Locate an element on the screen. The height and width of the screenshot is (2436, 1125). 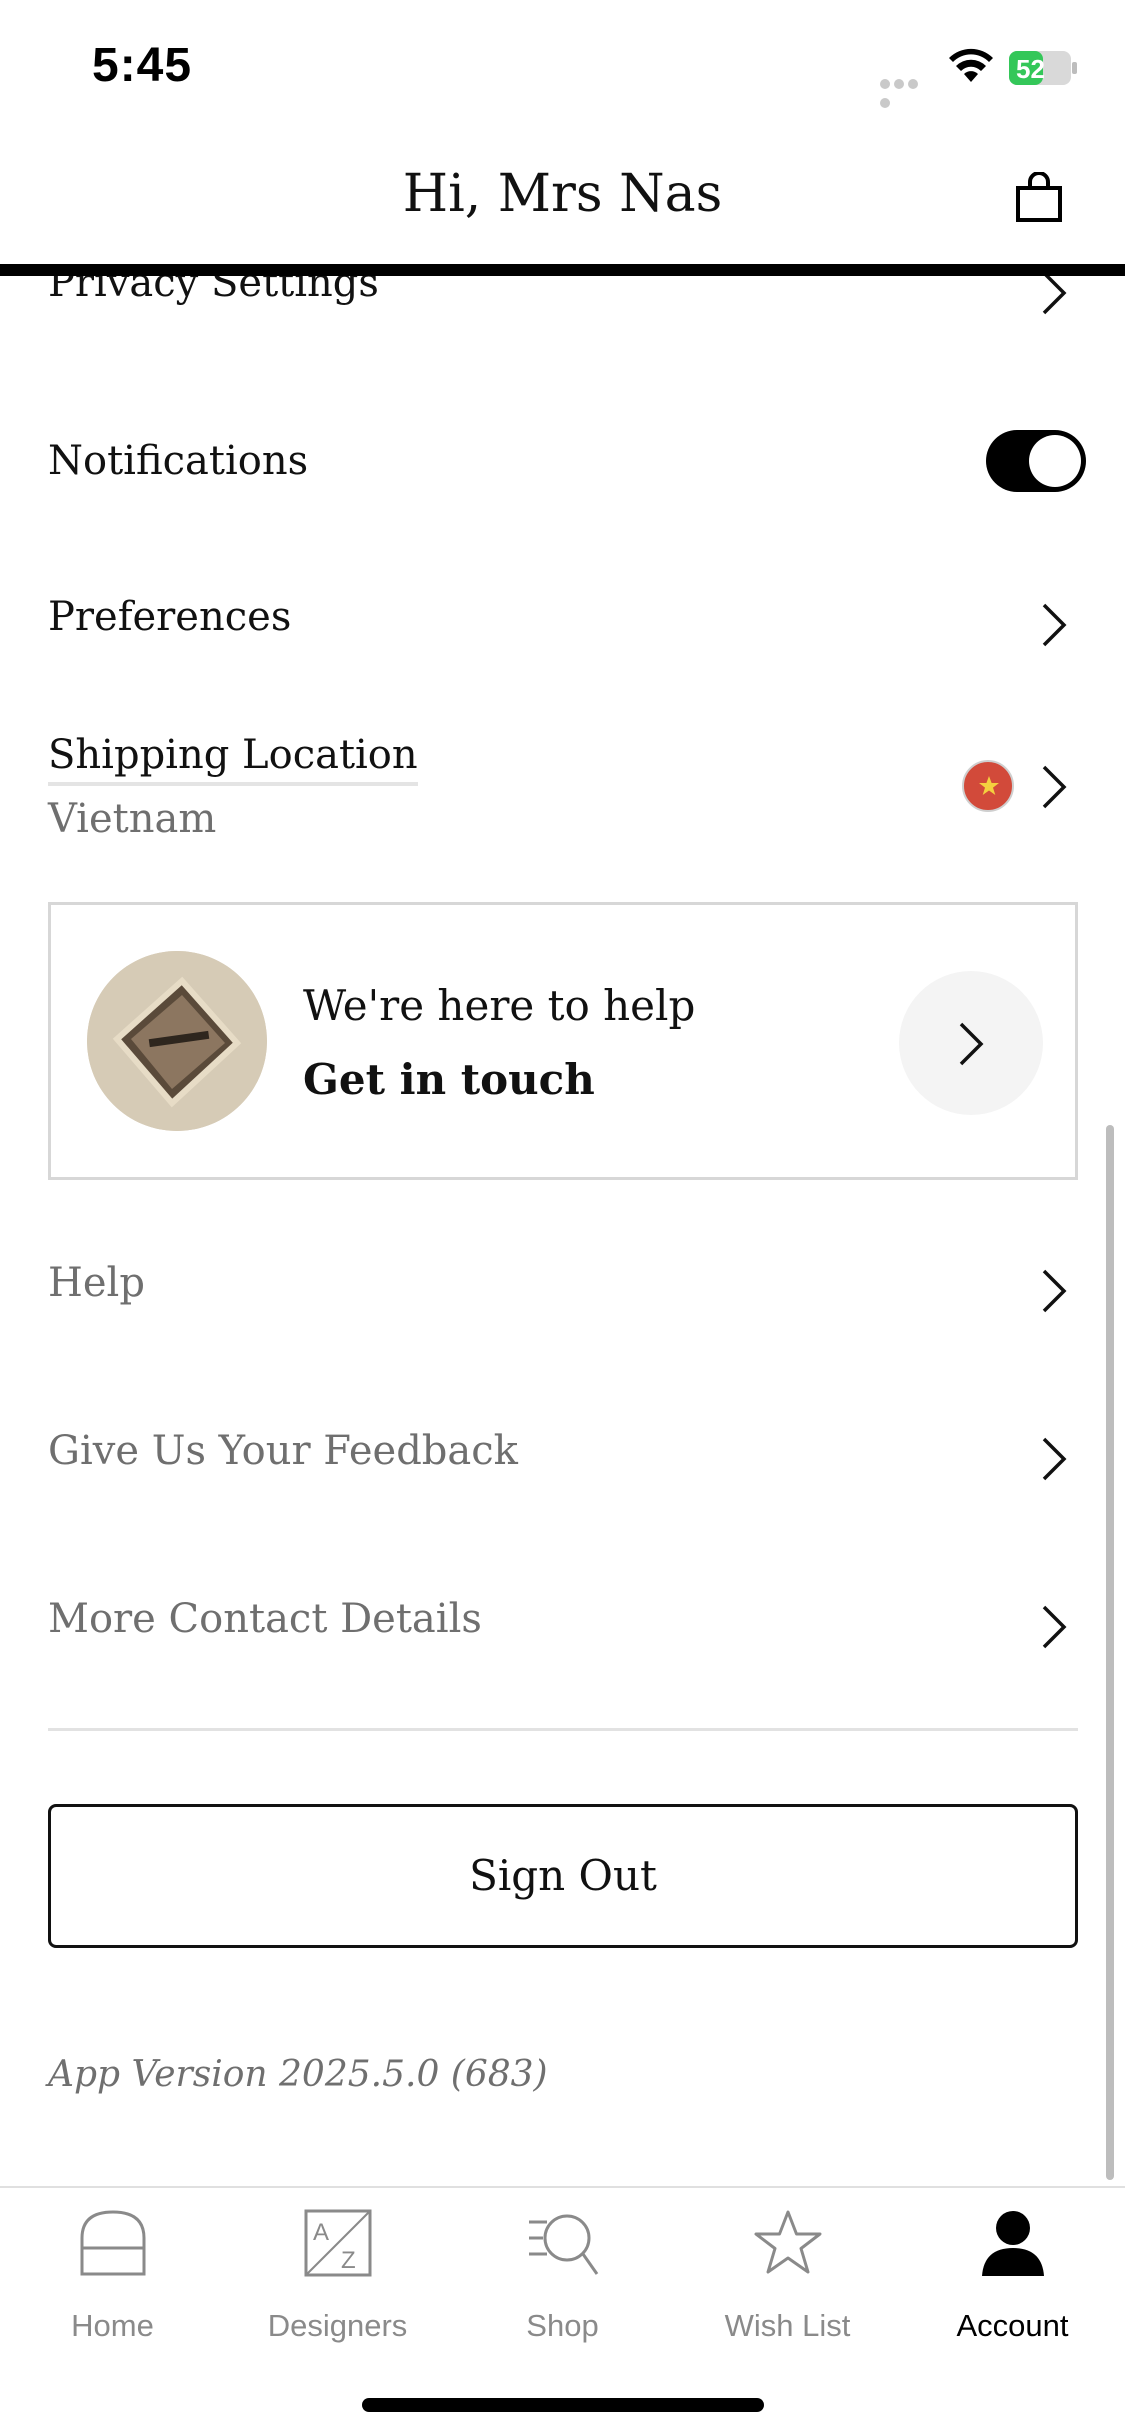
help-card-subtitle: We're here to help is located at coordinates (499, 1005).